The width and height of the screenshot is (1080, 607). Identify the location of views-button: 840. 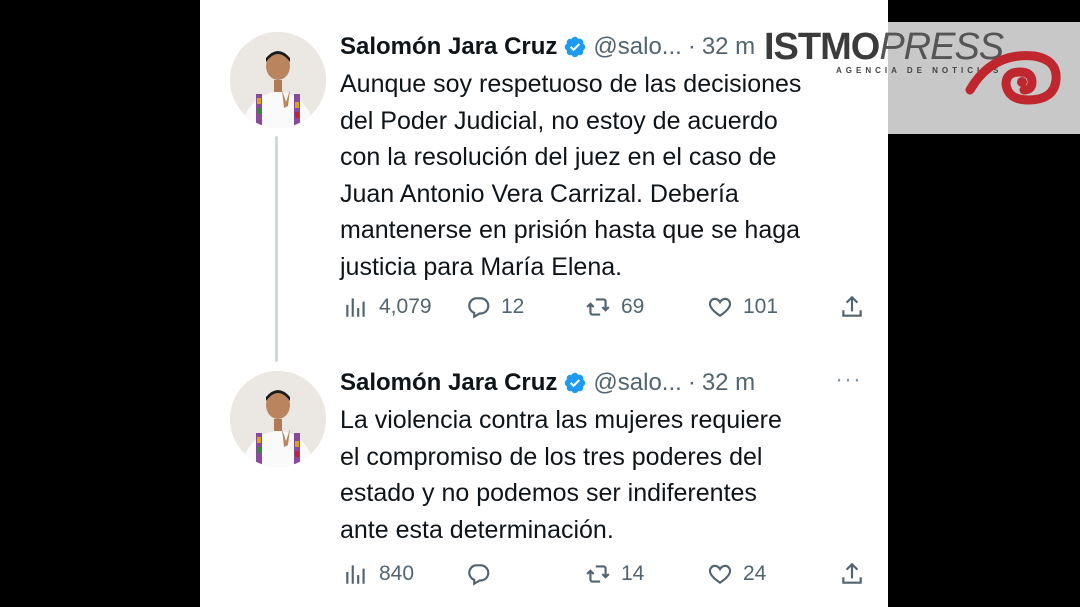
(378, 574).